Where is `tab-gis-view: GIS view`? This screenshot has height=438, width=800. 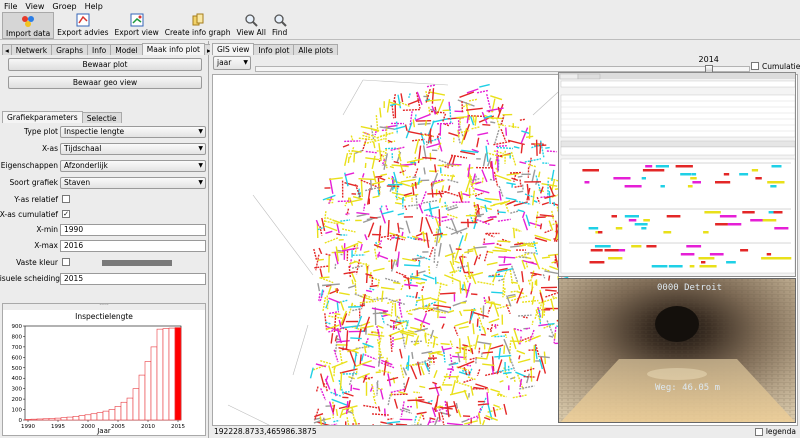
tab-gis-view: GIS view is located at coordinates (233, 49).